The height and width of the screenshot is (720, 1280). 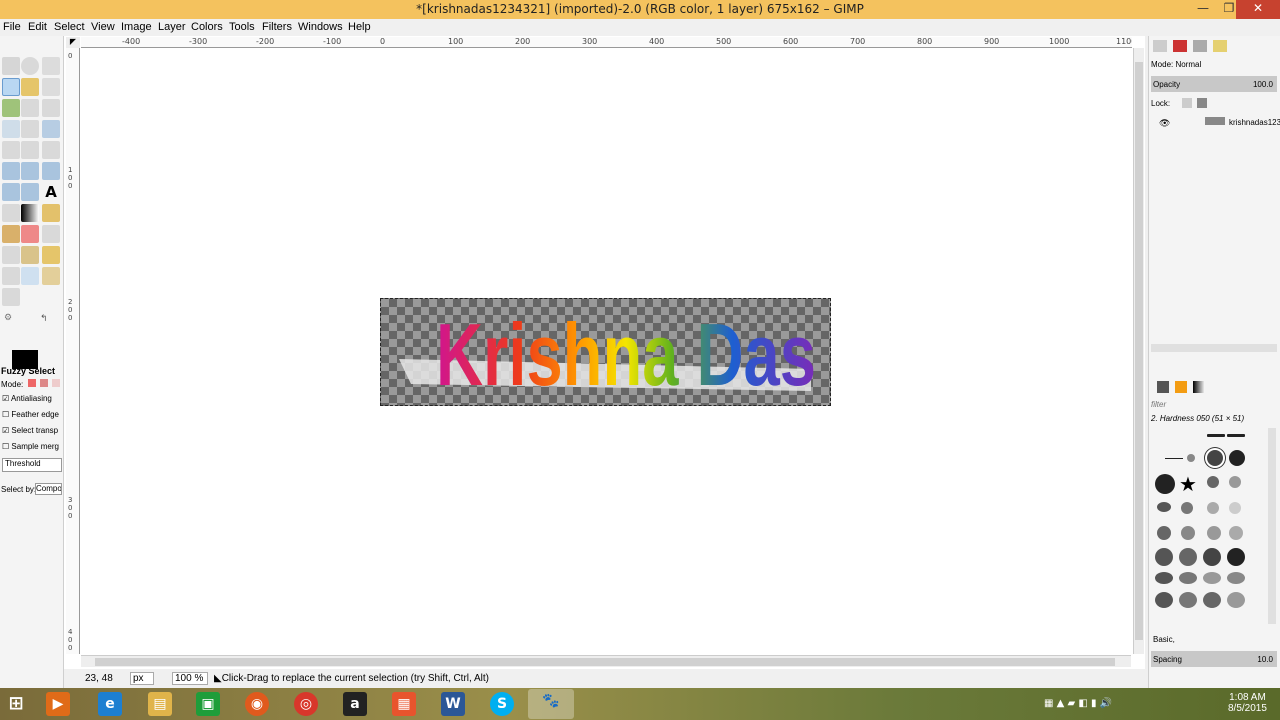 What do you see at coordinates (30, 446) in the screenshot?
I see `sample-merged-option: ☐ Sample merg` at bounding box center [30, 446].